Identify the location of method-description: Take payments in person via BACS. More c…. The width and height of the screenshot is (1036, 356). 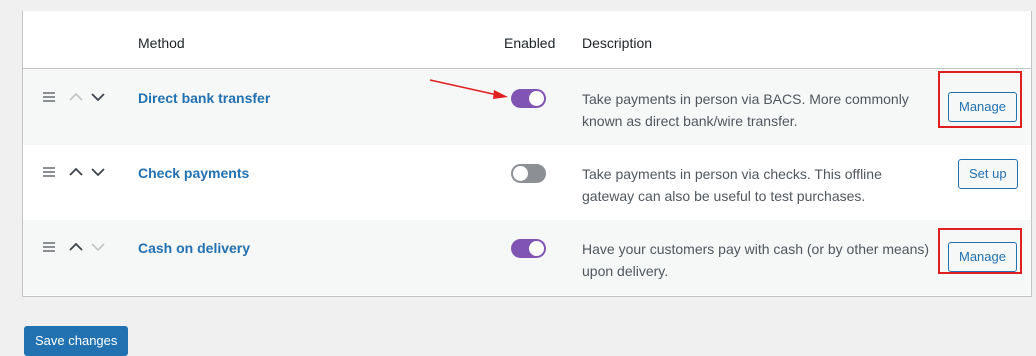
(745, 110).